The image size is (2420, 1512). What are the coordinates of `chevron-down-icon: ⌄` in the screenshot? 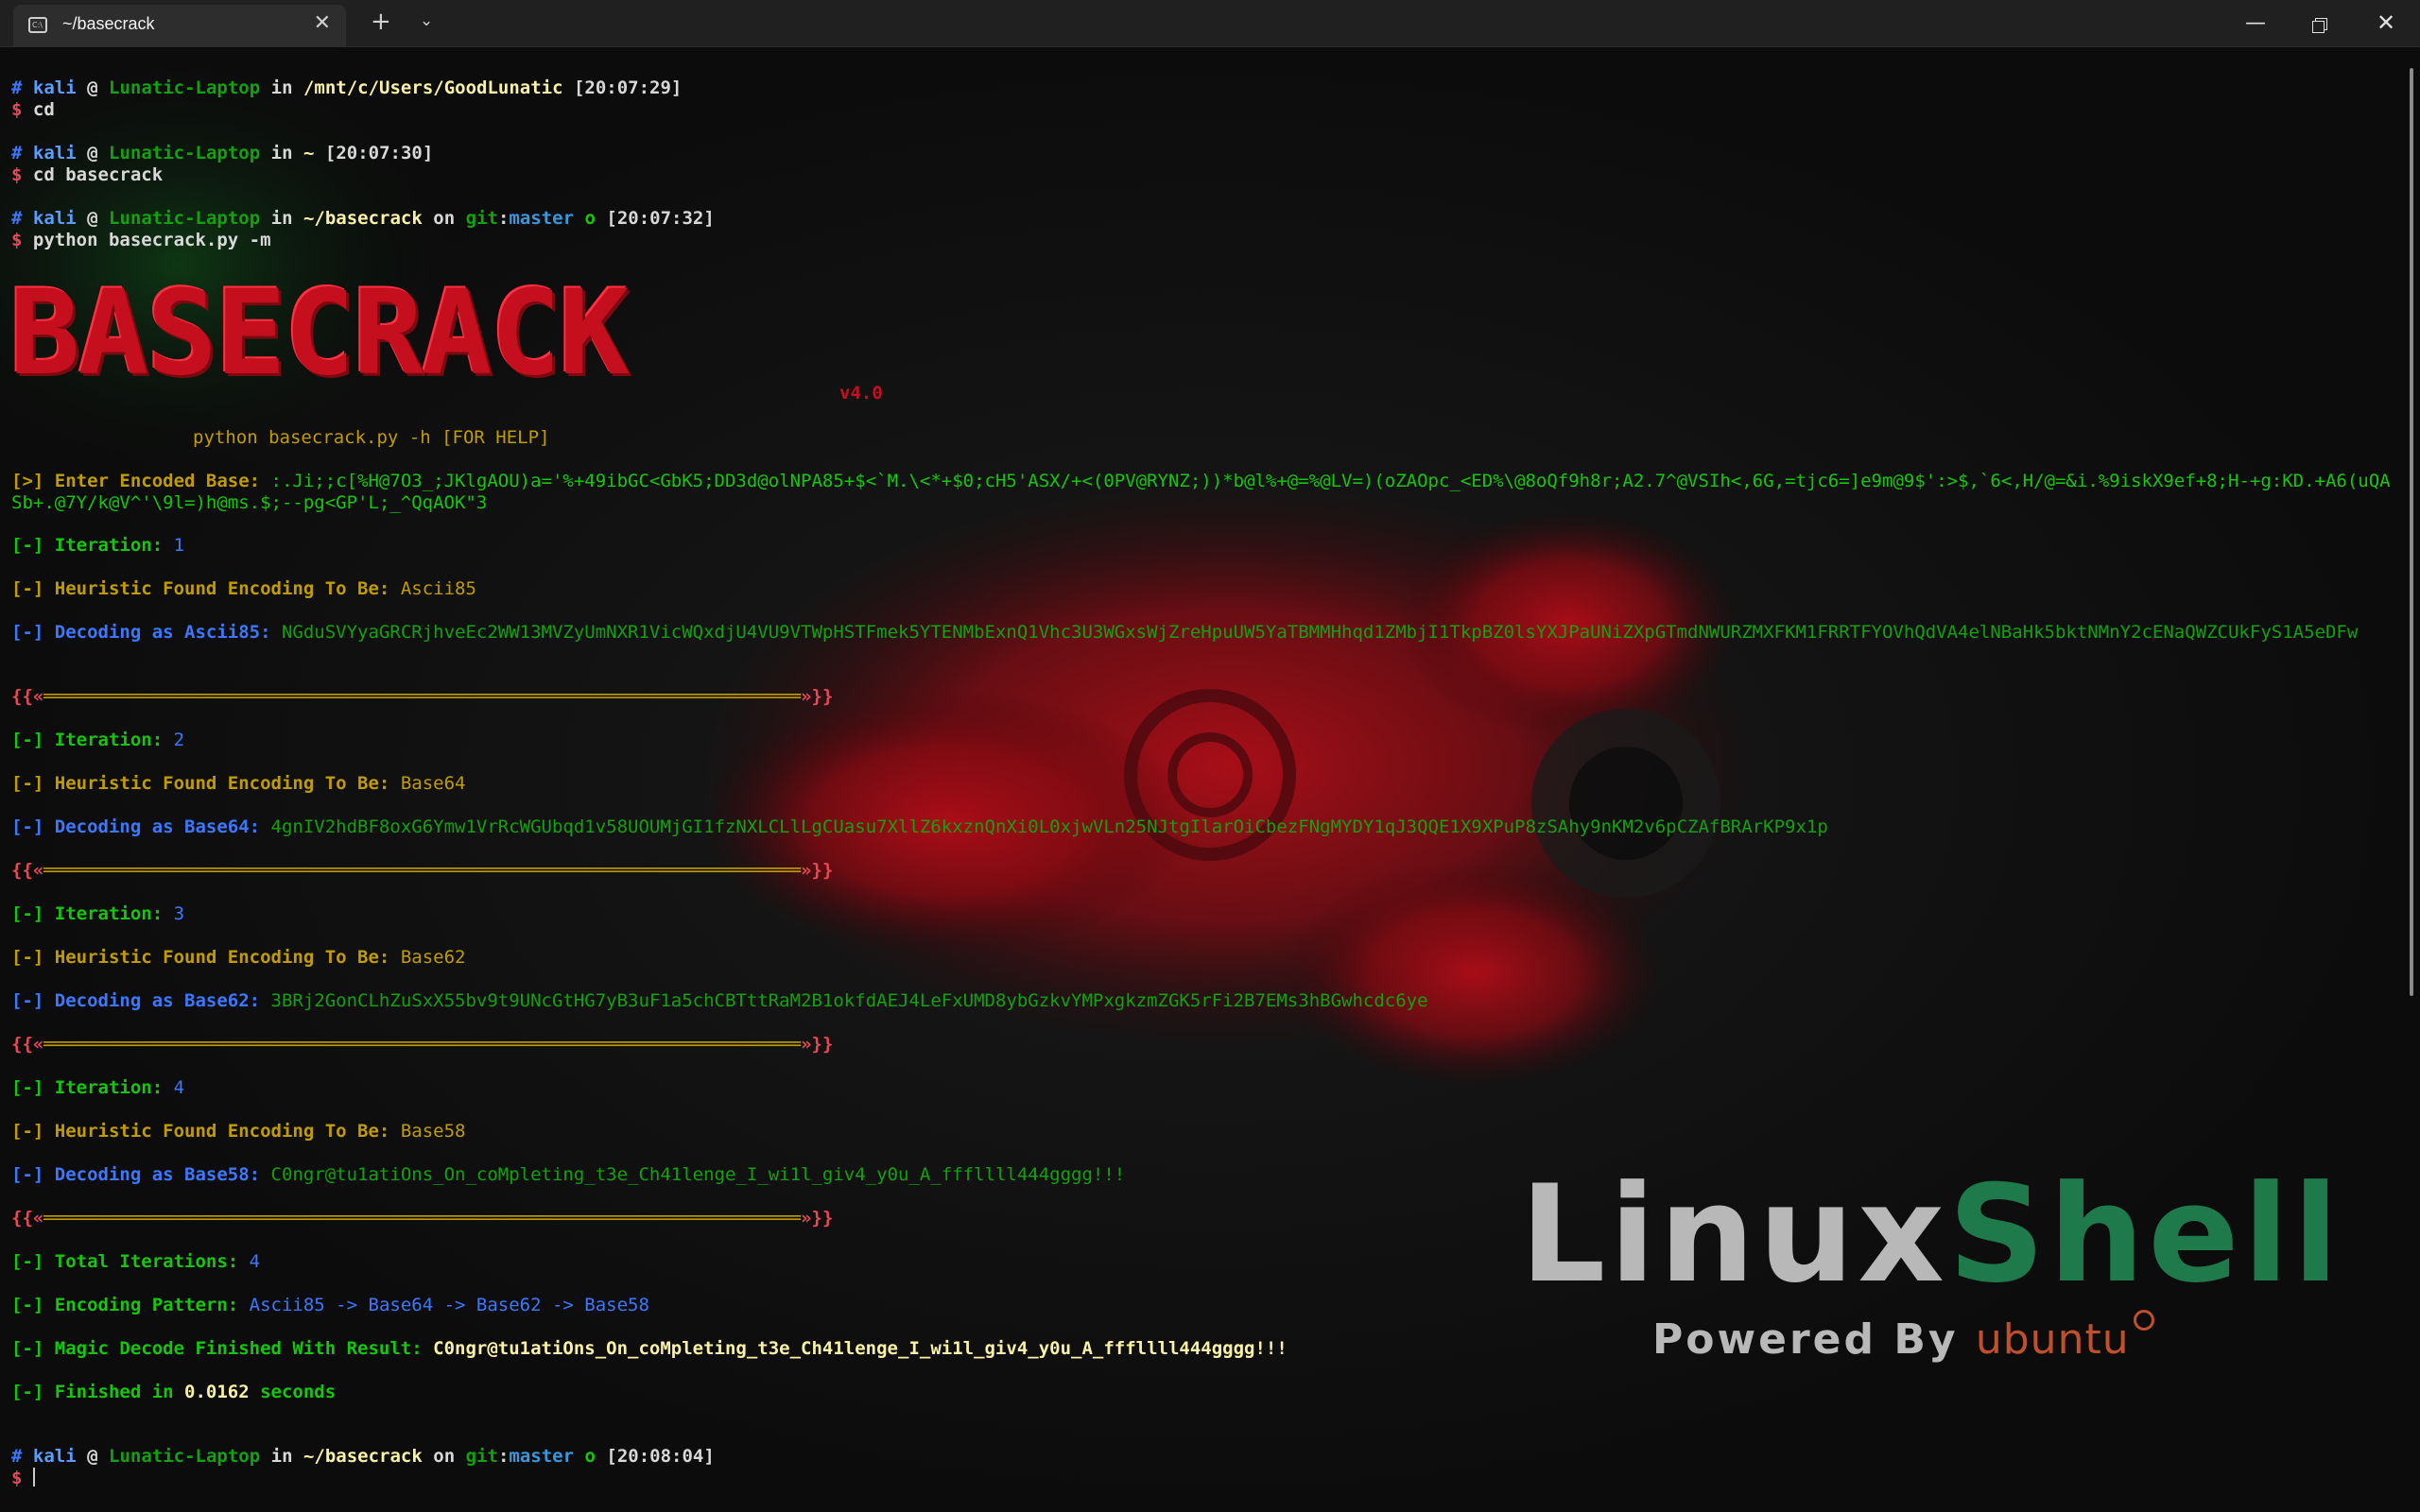 It's located at (426, 20).